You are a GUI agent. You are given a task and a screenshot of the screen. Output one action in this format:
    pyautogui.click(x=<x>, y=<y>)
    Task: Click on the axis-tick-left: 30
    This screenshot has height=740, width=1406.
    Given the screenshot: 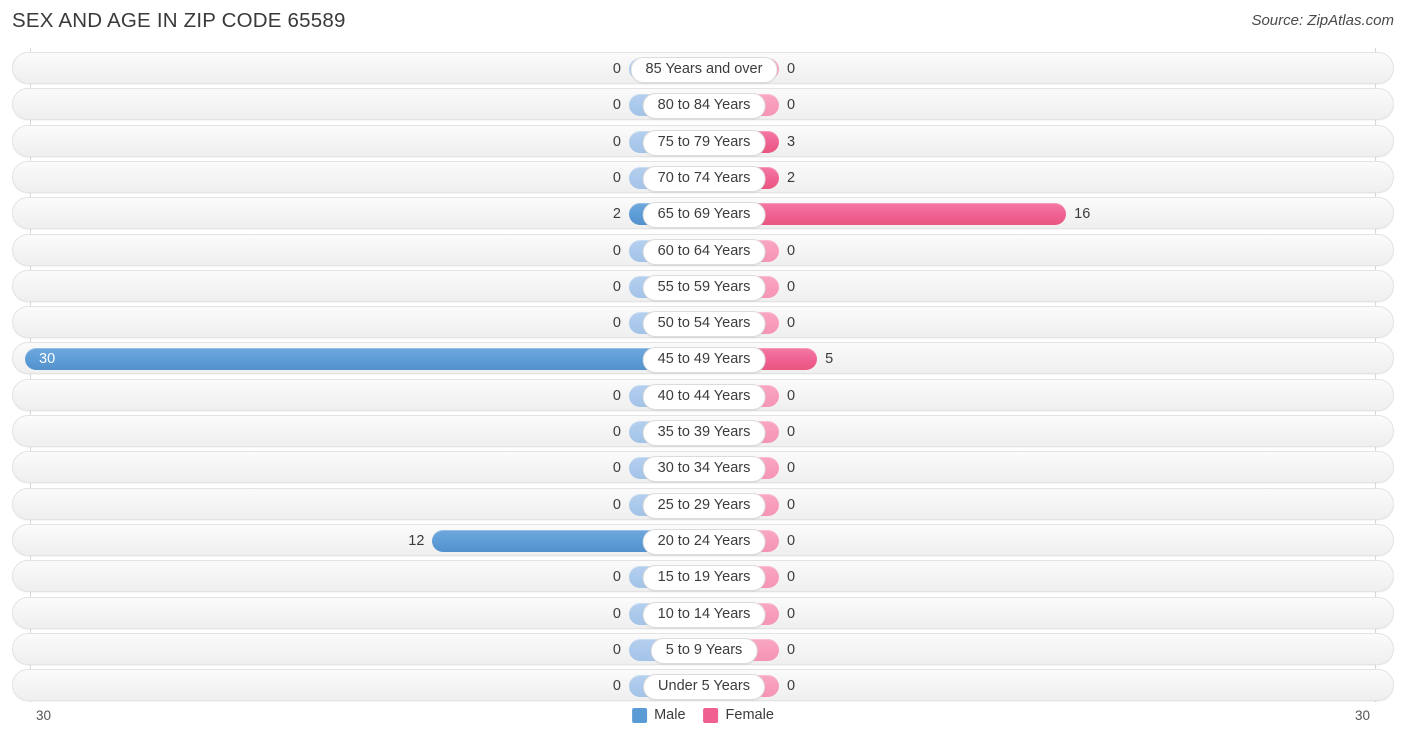 What is the action you would take?
    pyautogui.click(x=44, y=715)
    